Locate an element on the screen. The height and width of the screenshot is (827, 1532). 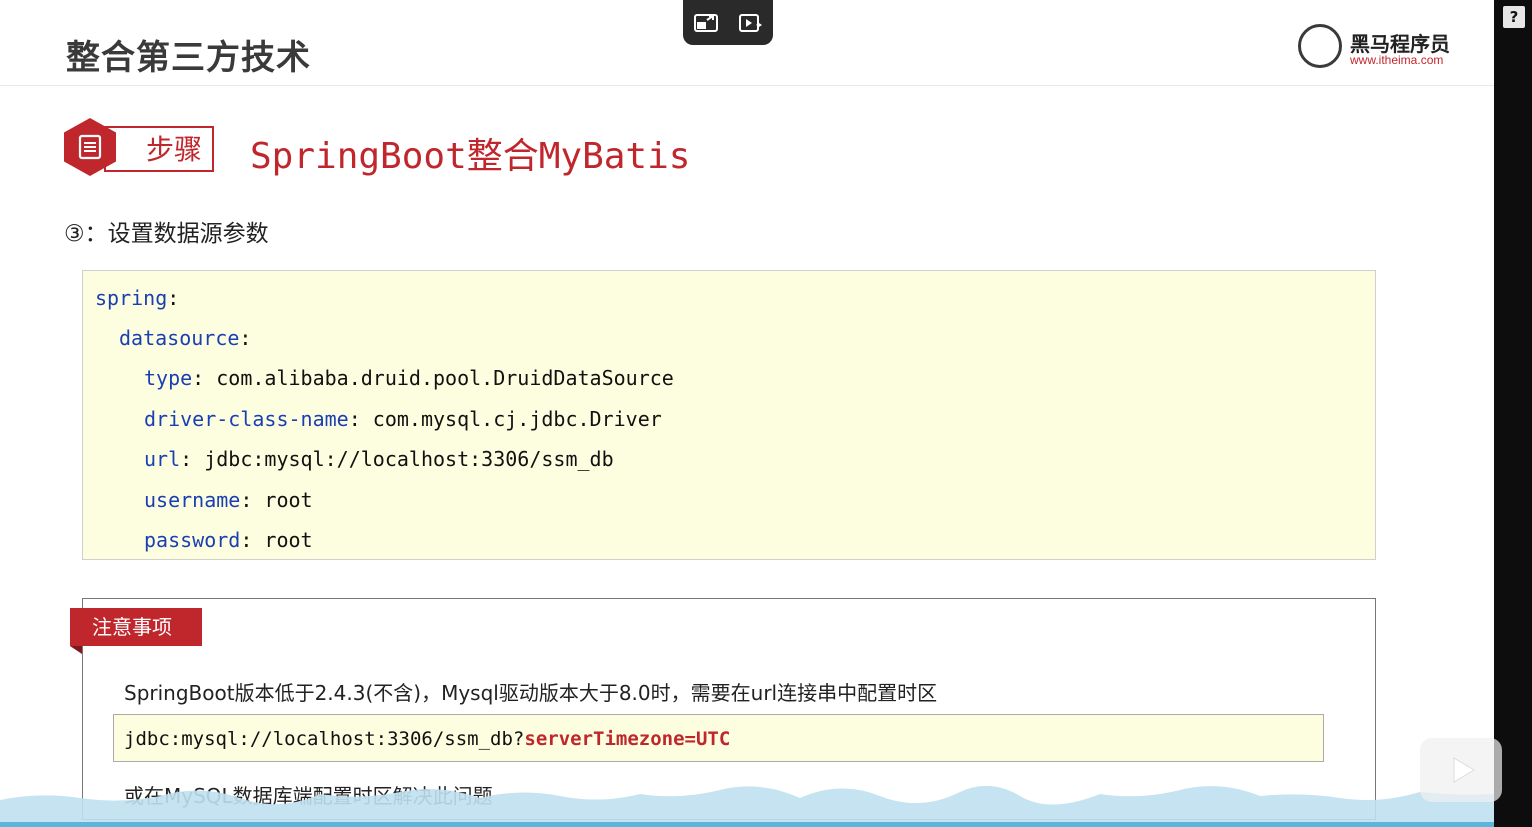
note-tab: 注意事项 is located at coordinates (136, 627).